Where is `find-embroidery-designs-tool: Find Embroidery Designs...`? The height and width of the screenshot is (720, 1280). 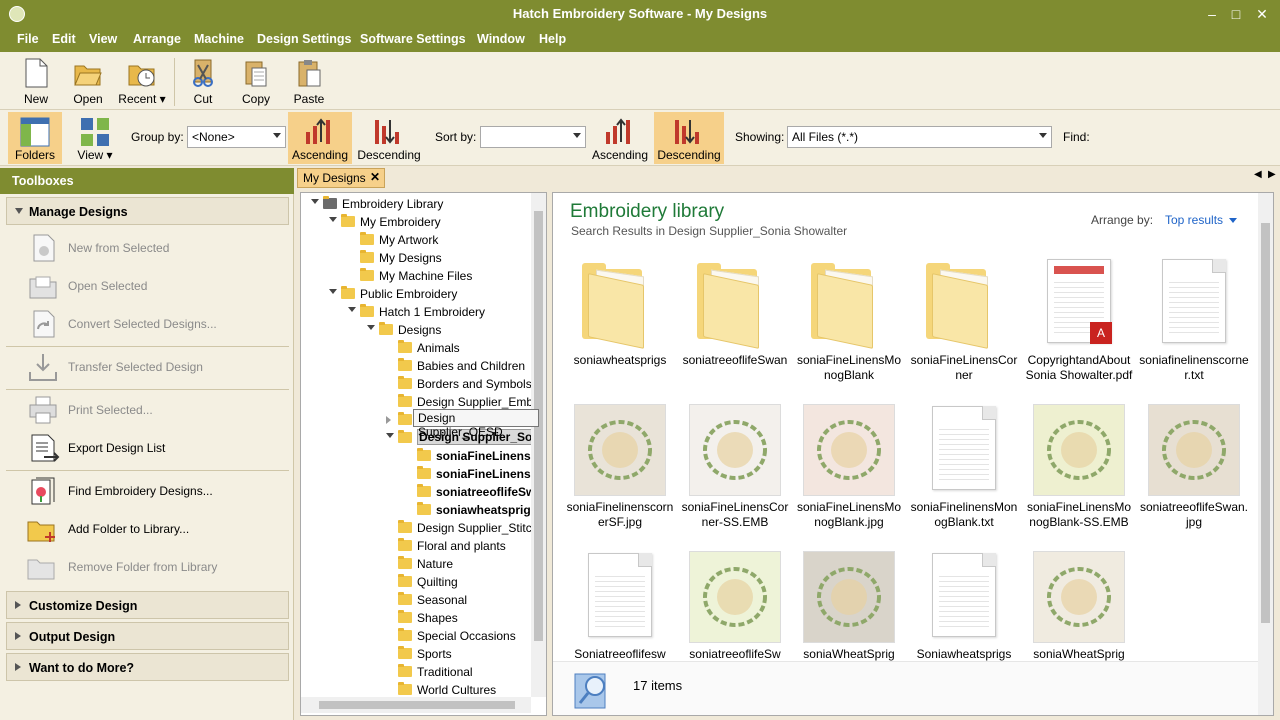
find-embroidery-designs-tool: Find Embroidery Designs... is located at coordinates (156, 491).